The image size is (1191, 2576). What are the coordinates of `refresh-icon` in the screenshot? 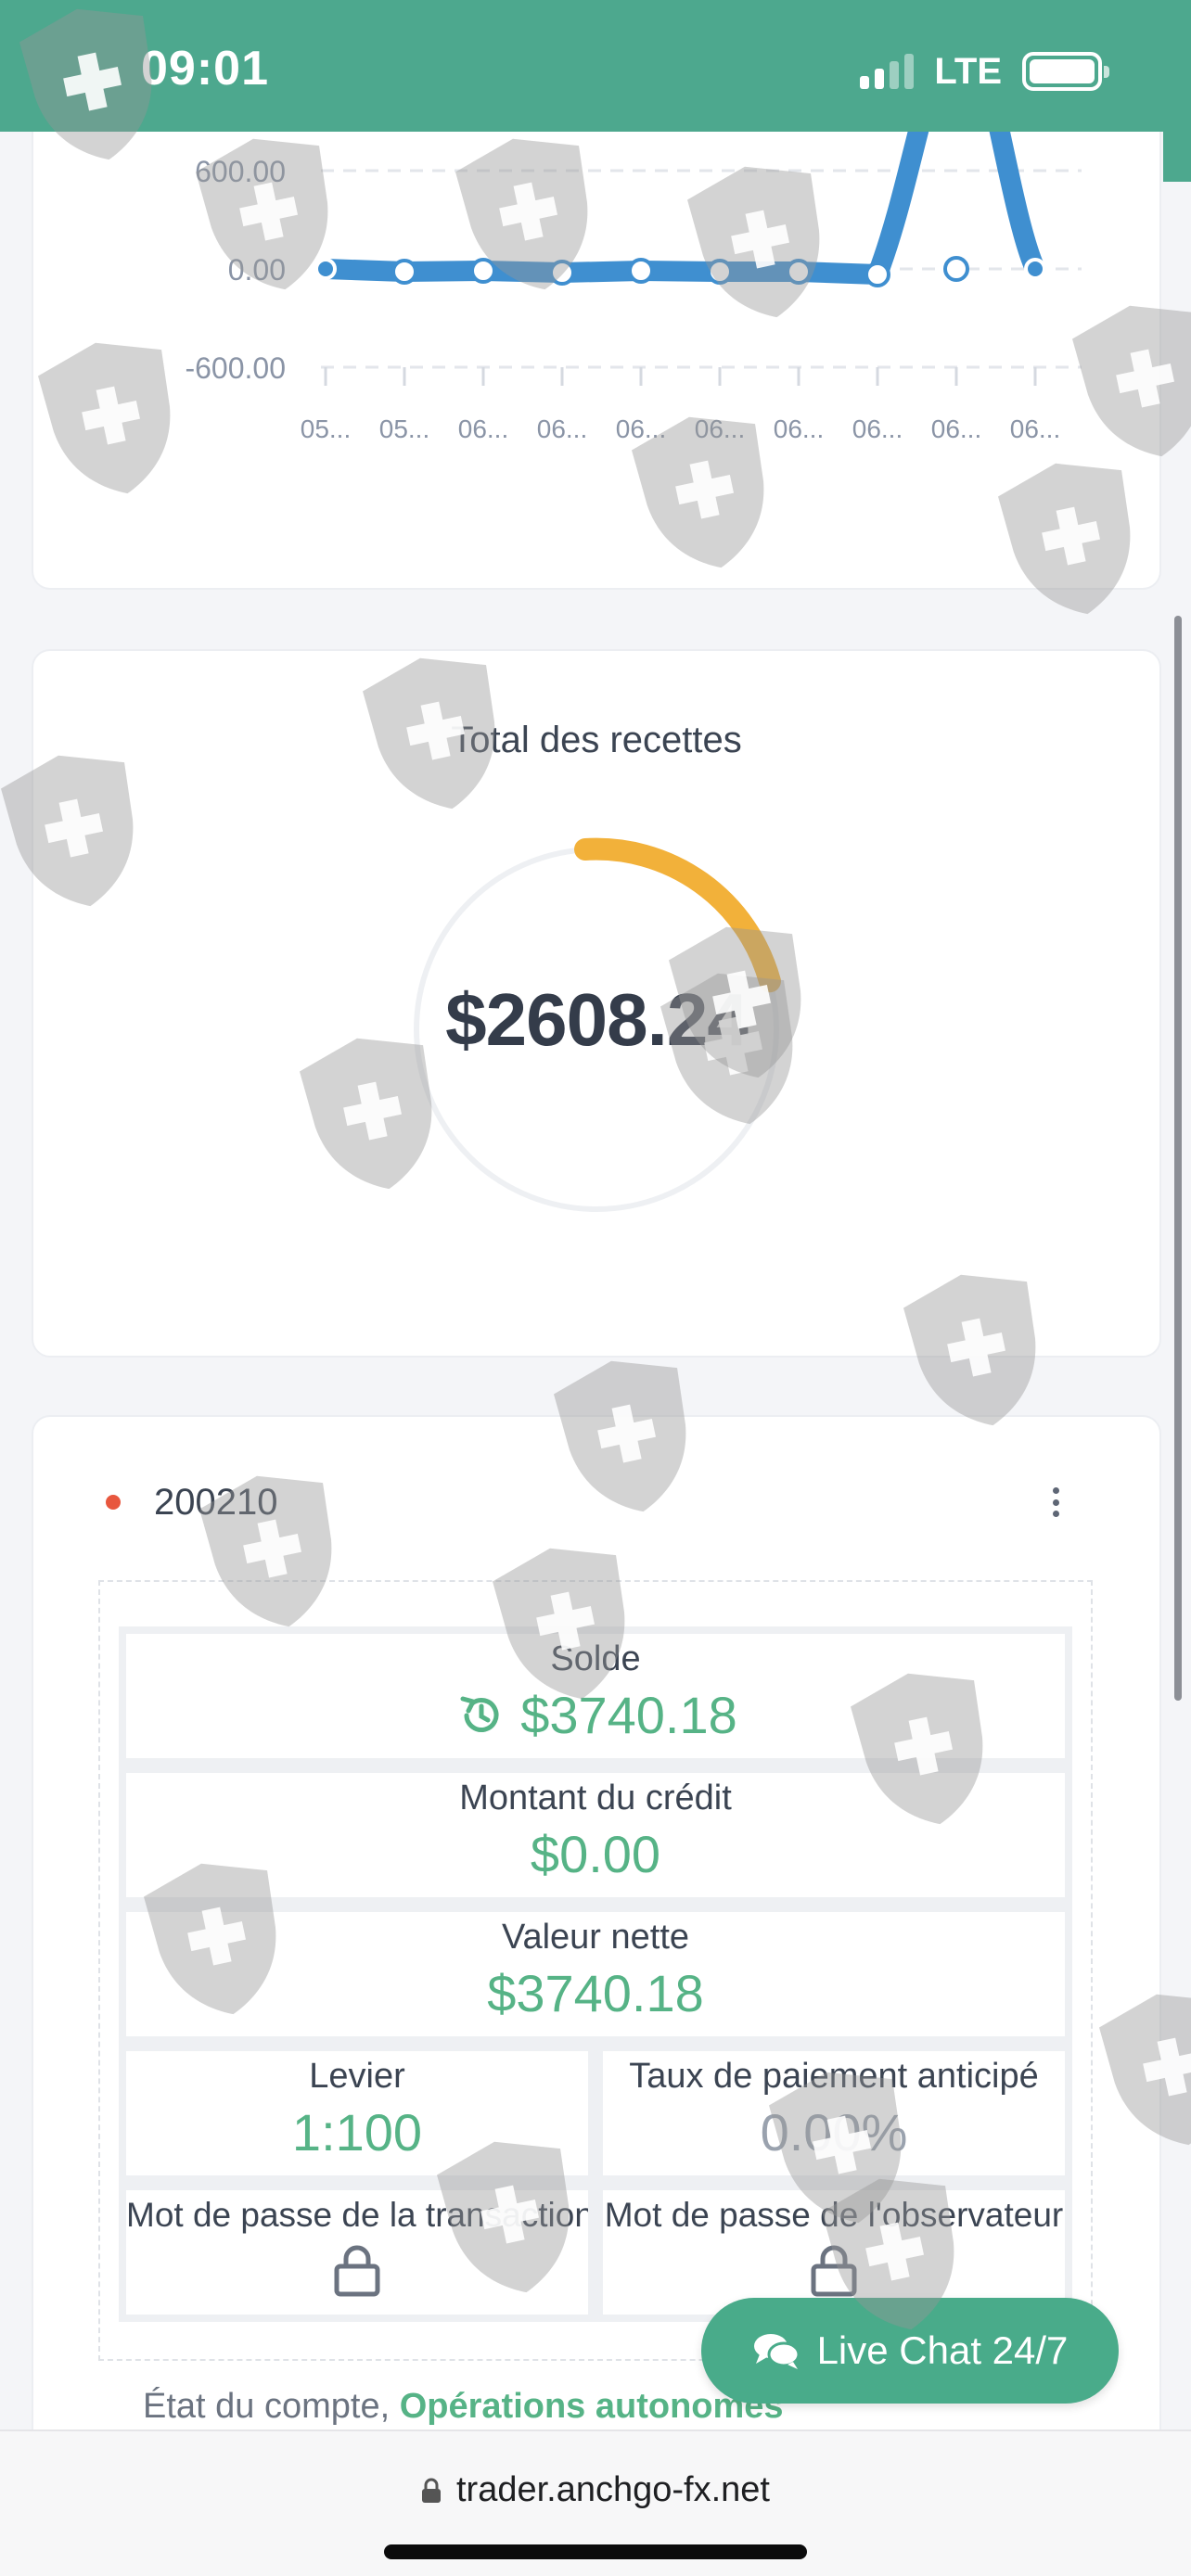 It's located at (482, 1715).